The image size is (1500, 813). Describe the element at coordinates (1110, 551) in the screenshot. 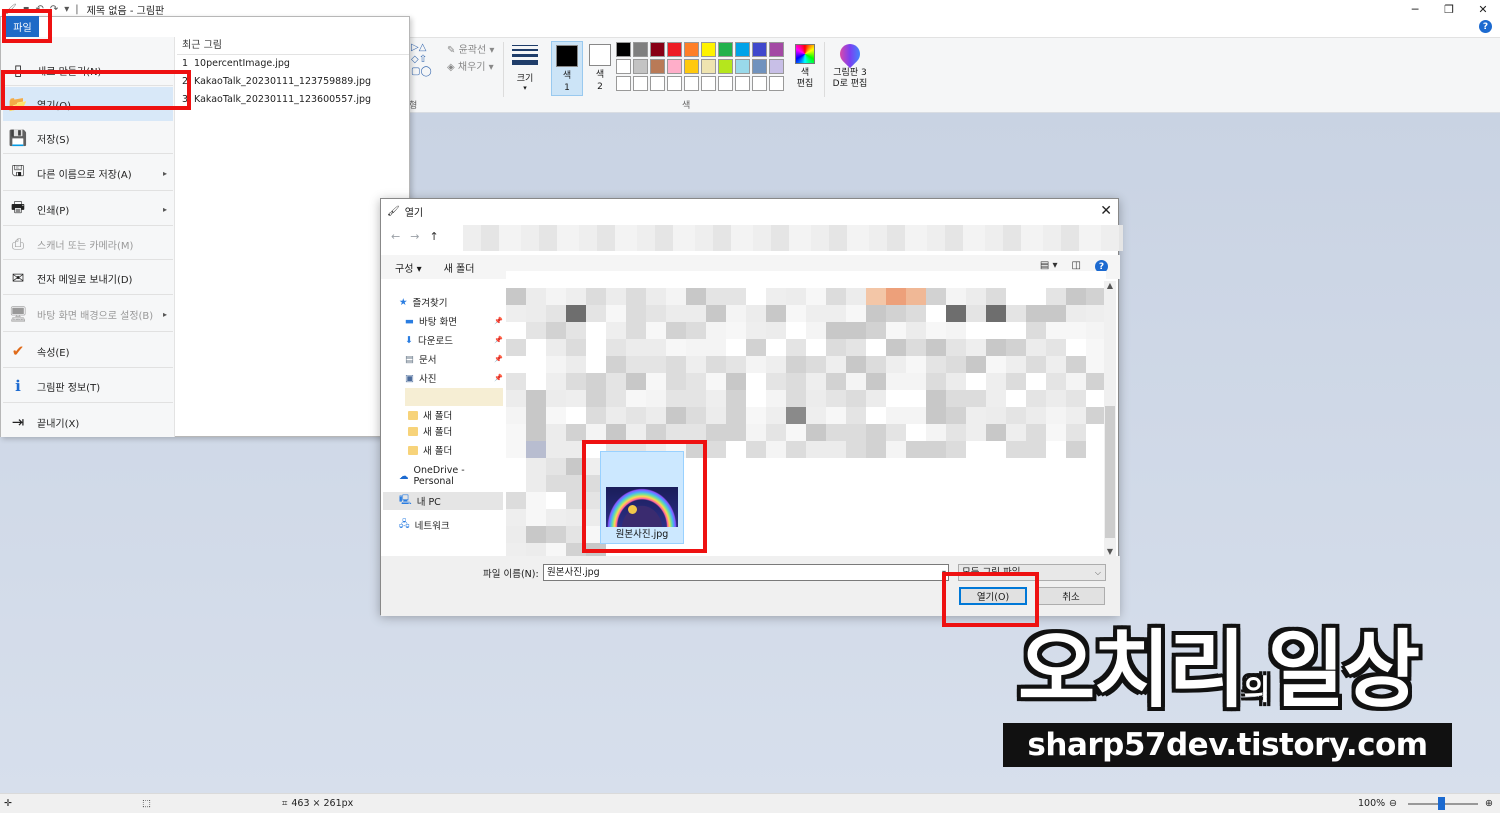

I see `scroll-down-icon: ▼` at that location.